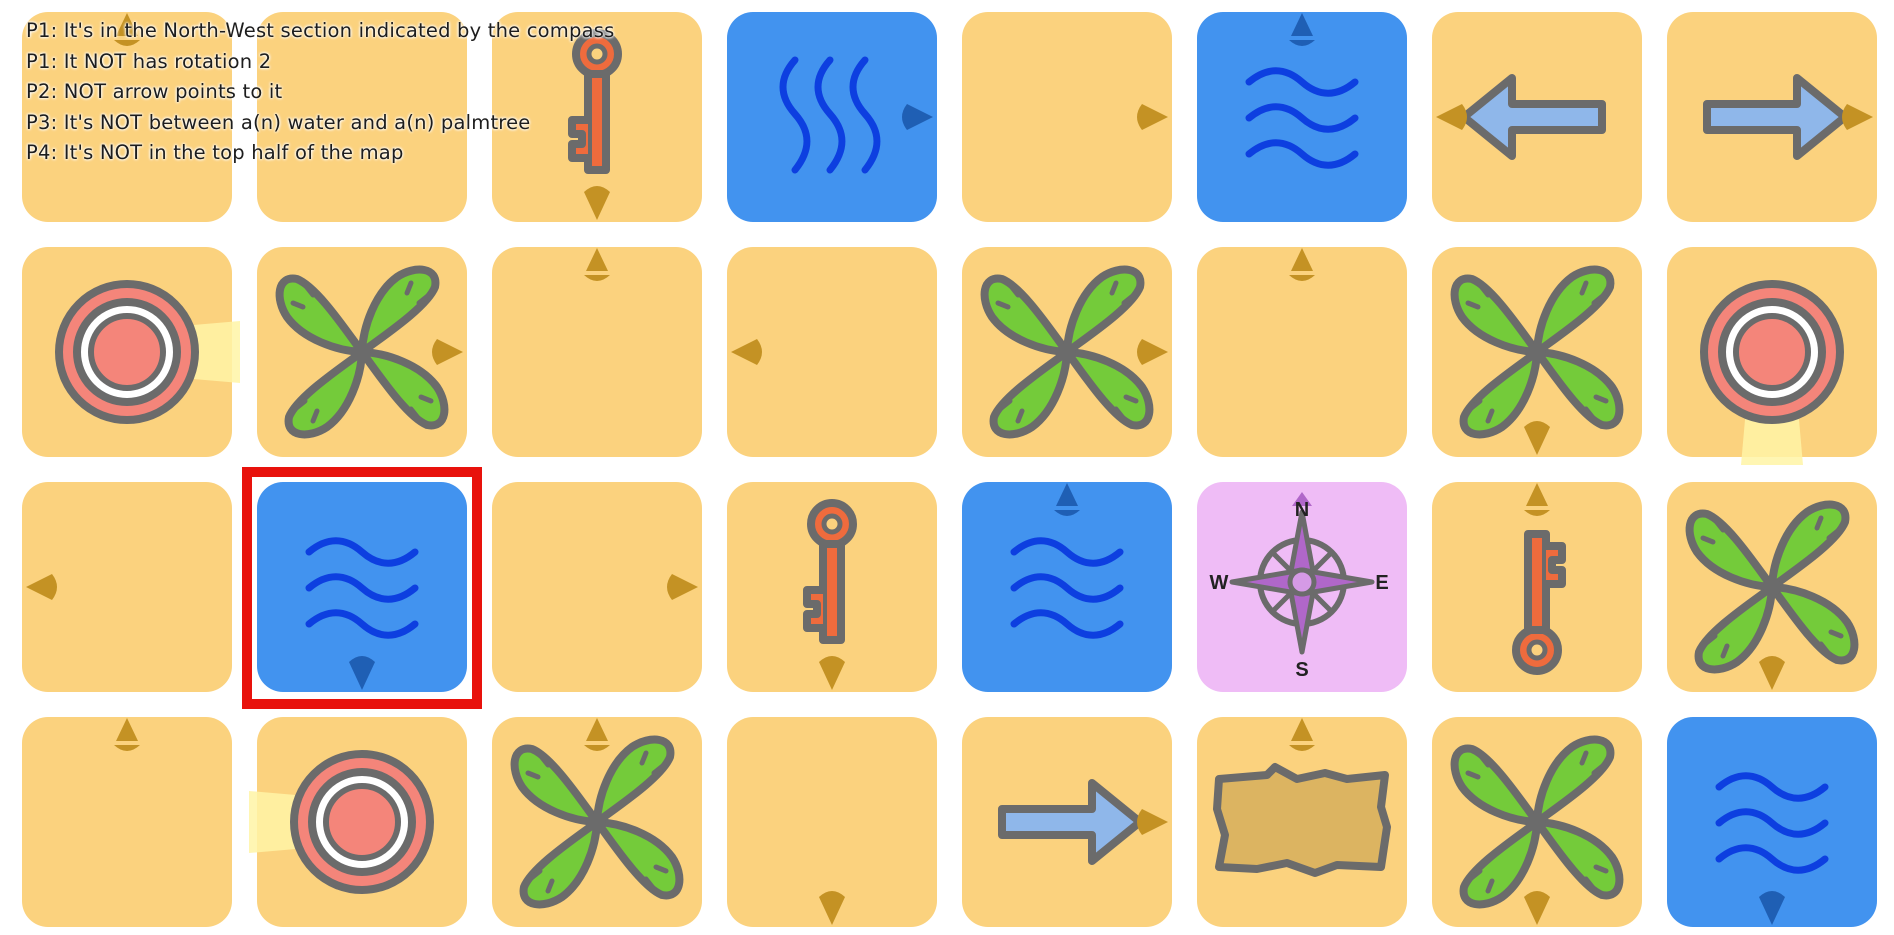 This screenshot has width=1894, height=935. I want to click on compass-south-label: S, so click(1301, 670).